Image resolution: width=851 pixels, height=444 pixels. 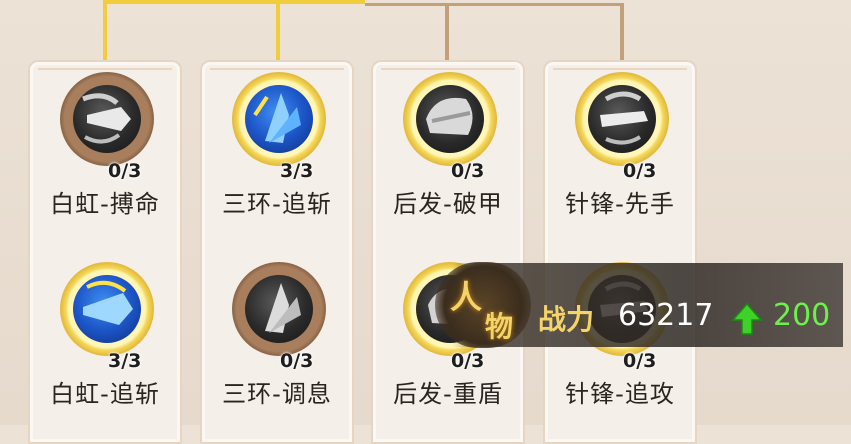 I want to click on combat-power-delta: 200, so click(x=802, y=315).